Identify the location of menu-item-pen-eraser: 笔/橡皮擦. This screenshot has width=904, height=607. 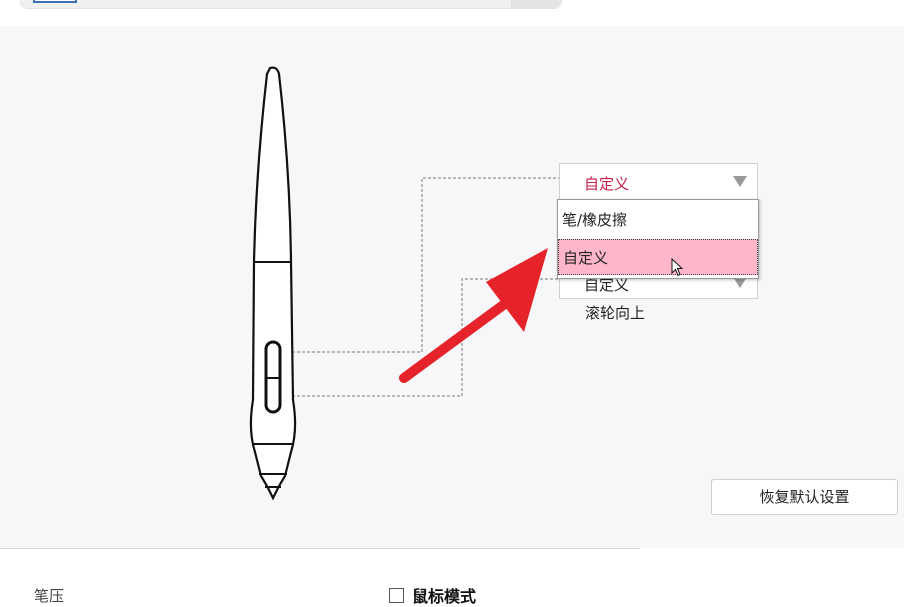
(658, 220).